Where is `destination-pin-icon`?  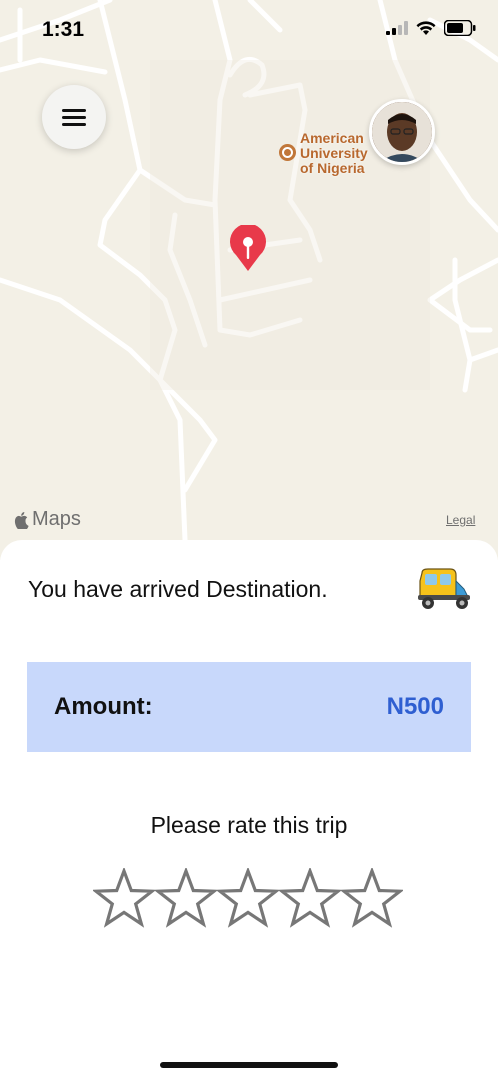 destination-pin-icon is located at coordinates (248, 249).